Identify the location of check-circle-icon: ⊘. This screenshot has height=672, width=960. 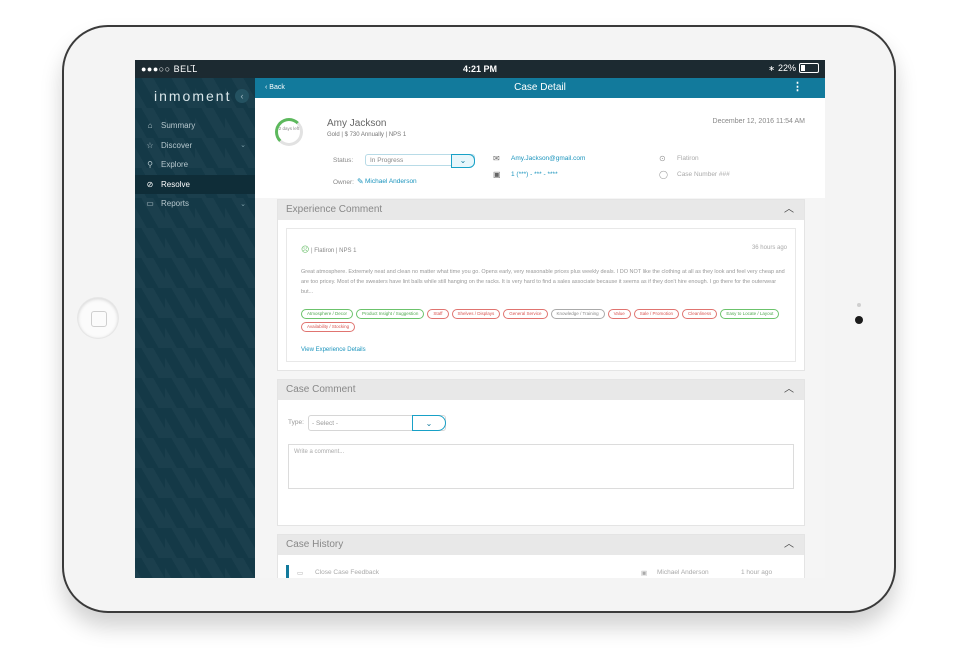
(150, 184).